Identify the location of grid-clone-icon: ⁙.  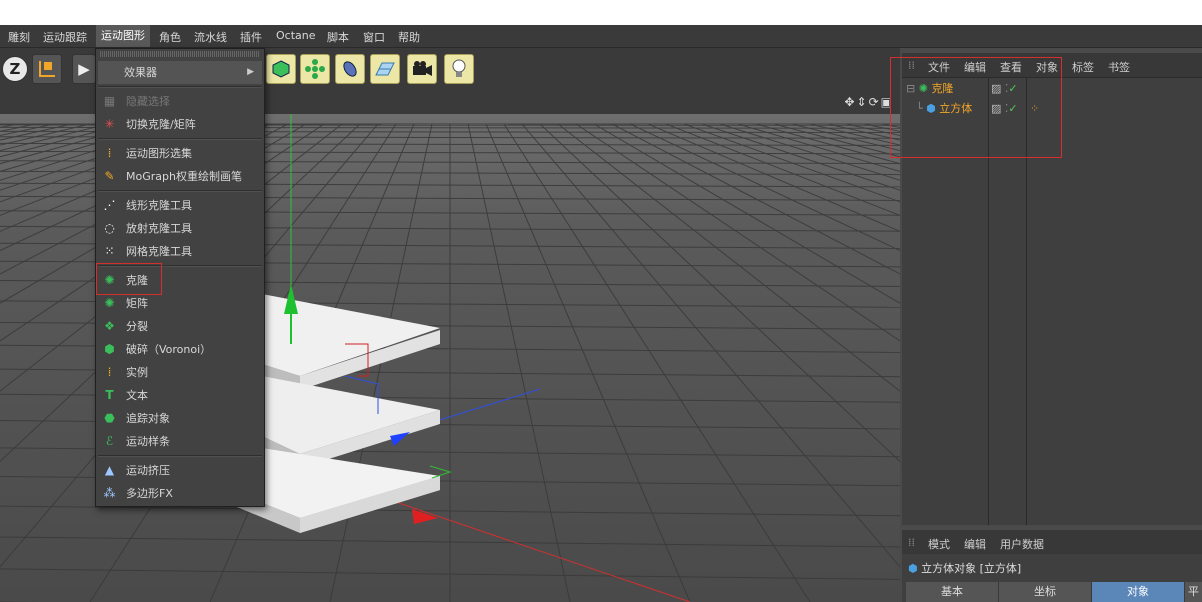
(109, 251).